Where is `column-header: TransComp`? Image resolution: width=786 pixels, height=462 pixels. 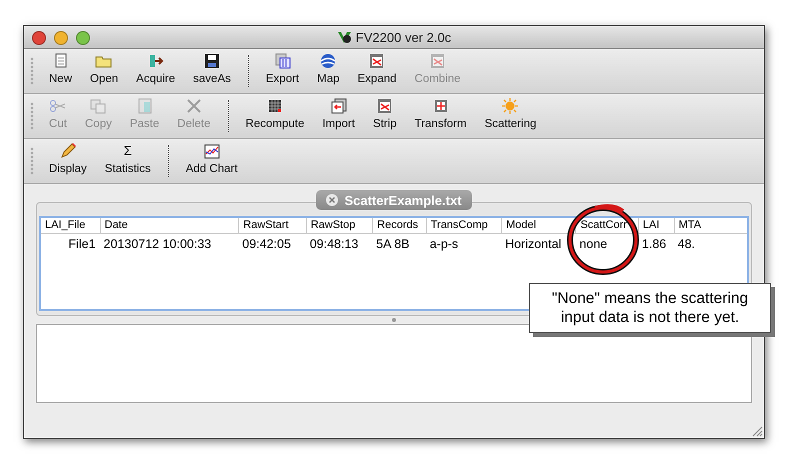 column-header: TransComp is located at coordinates (464, 225).